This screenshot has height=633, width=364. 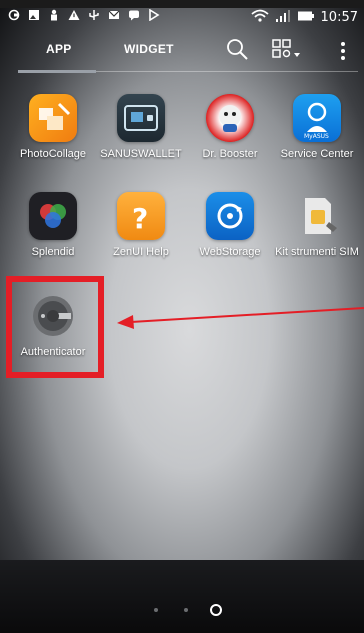 What do you see at coordinates (182, 596) in the screenshot?
I see `bottom-dock` at bounding box center [182, 596].